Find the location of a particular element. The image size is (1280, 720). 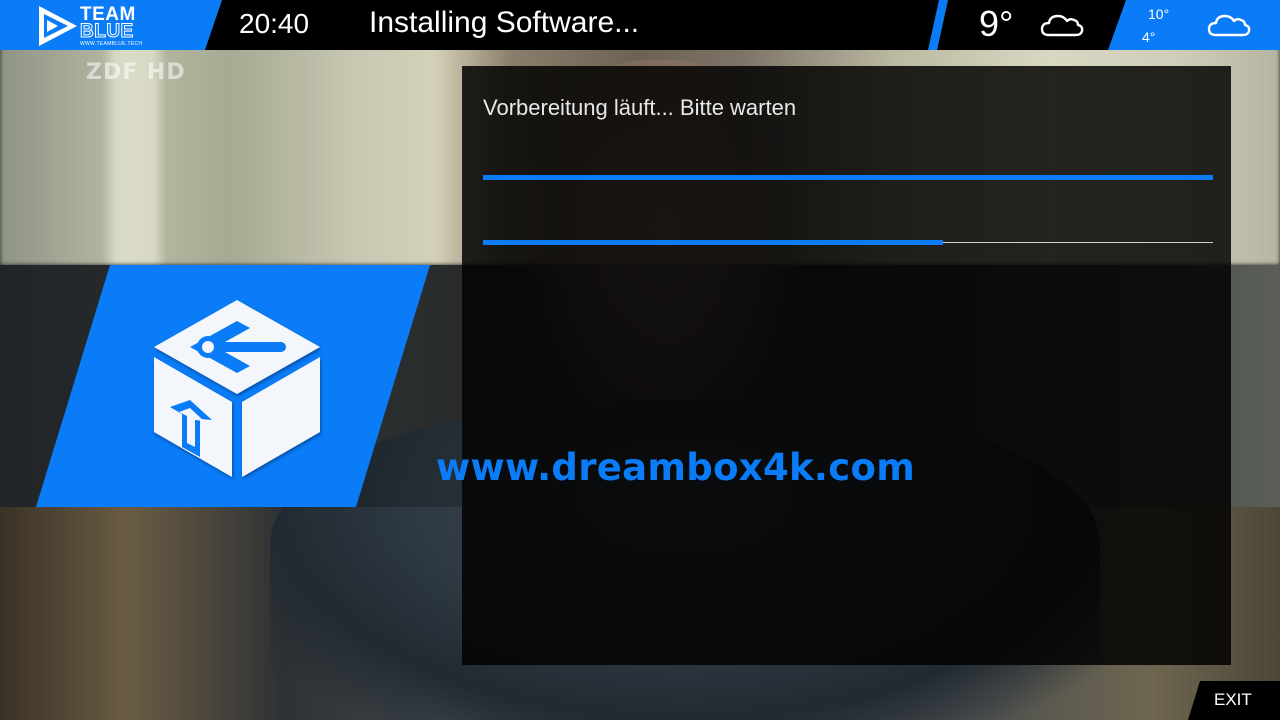

header-forecast-panel is located at coordinates (1194, 25).